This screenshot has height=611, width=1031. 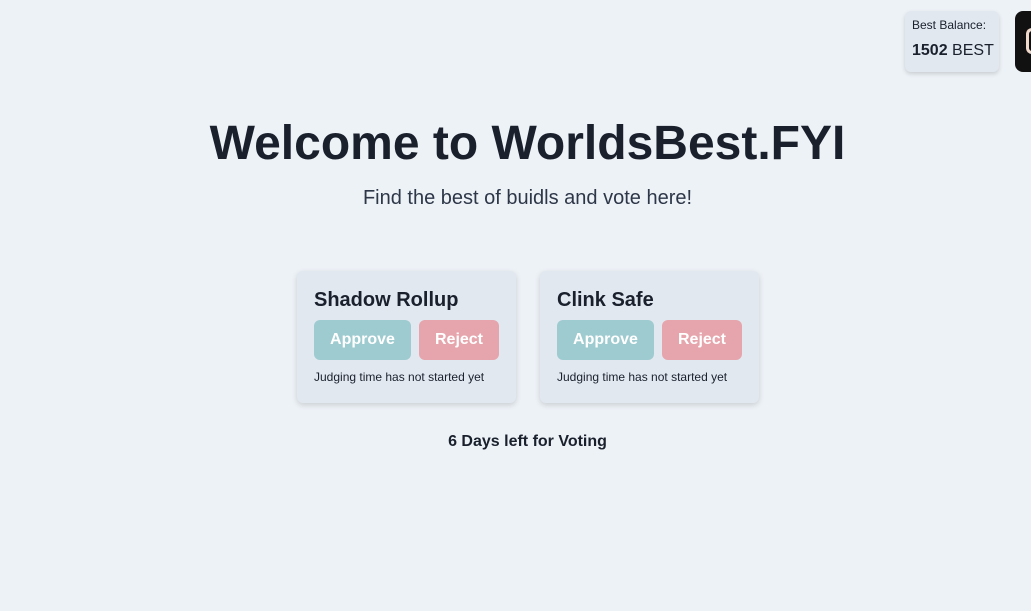 What do you see at coordinates (949, 25) in the screenshot?
I see `balance-label: Best Balance:` at bounding box center [949, 25].